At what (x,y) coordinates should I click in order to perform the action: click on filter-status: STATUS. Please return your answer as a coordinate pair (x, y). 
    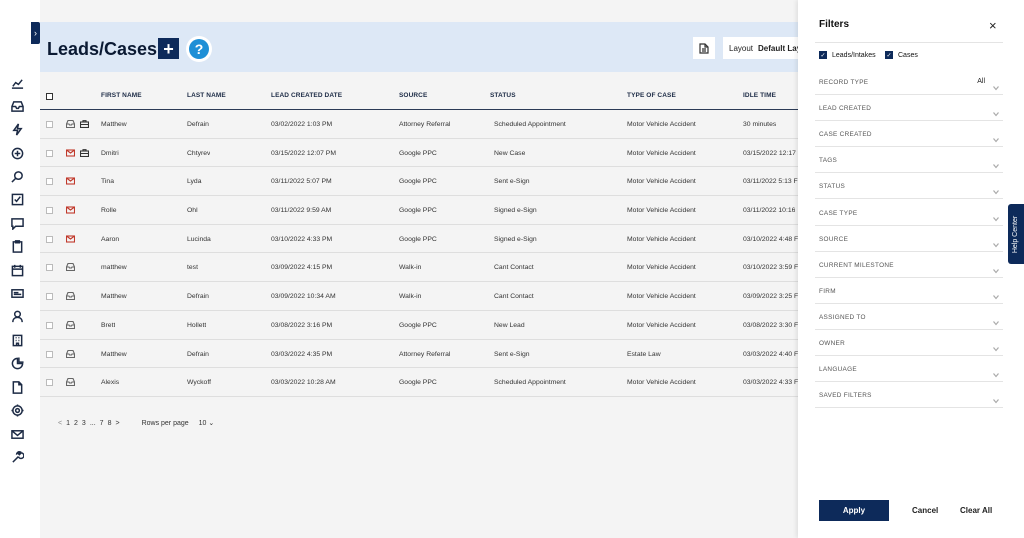
    Looking at the image, I should click on (909, 186).